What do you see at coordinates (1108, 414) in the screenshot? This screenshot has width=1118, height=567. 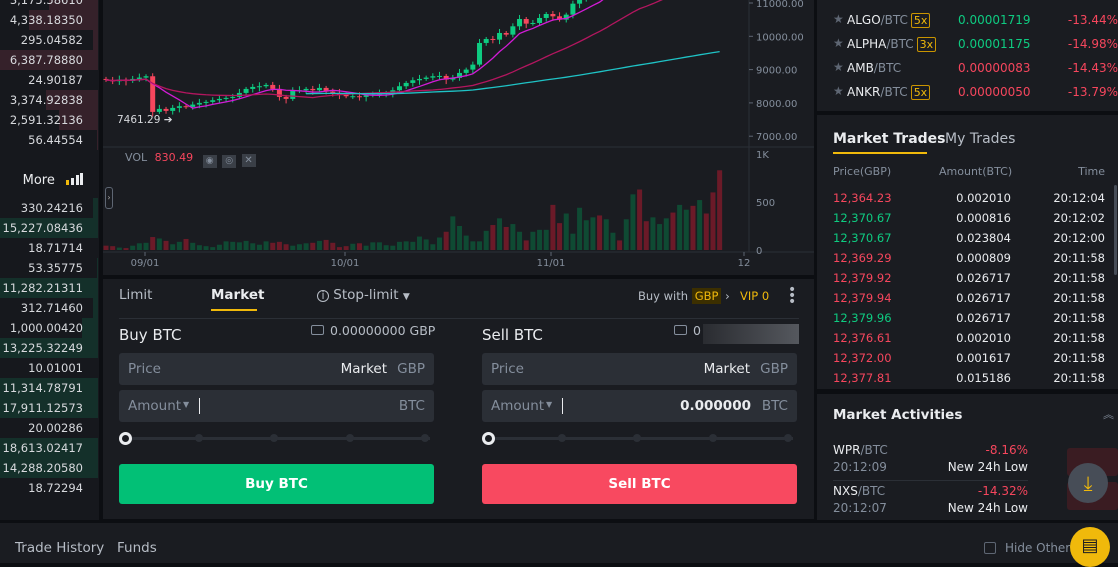 I see `collapse-icon: ︽` at bounding box center [1108, 414].